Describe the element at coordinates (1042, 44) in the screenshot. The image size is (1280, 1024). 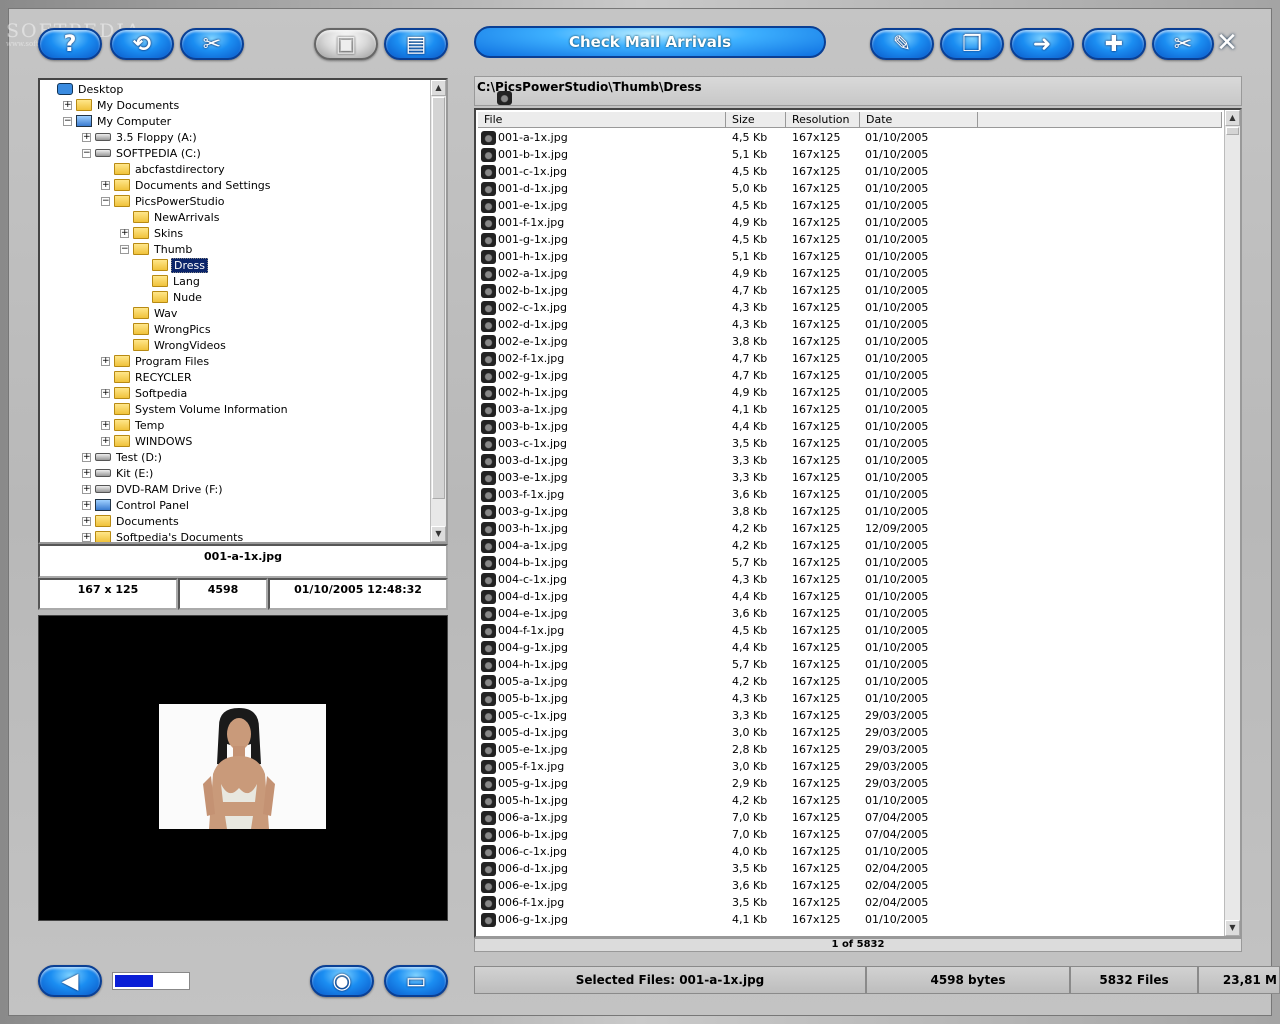
I see `forward-button: ➜` at that location.